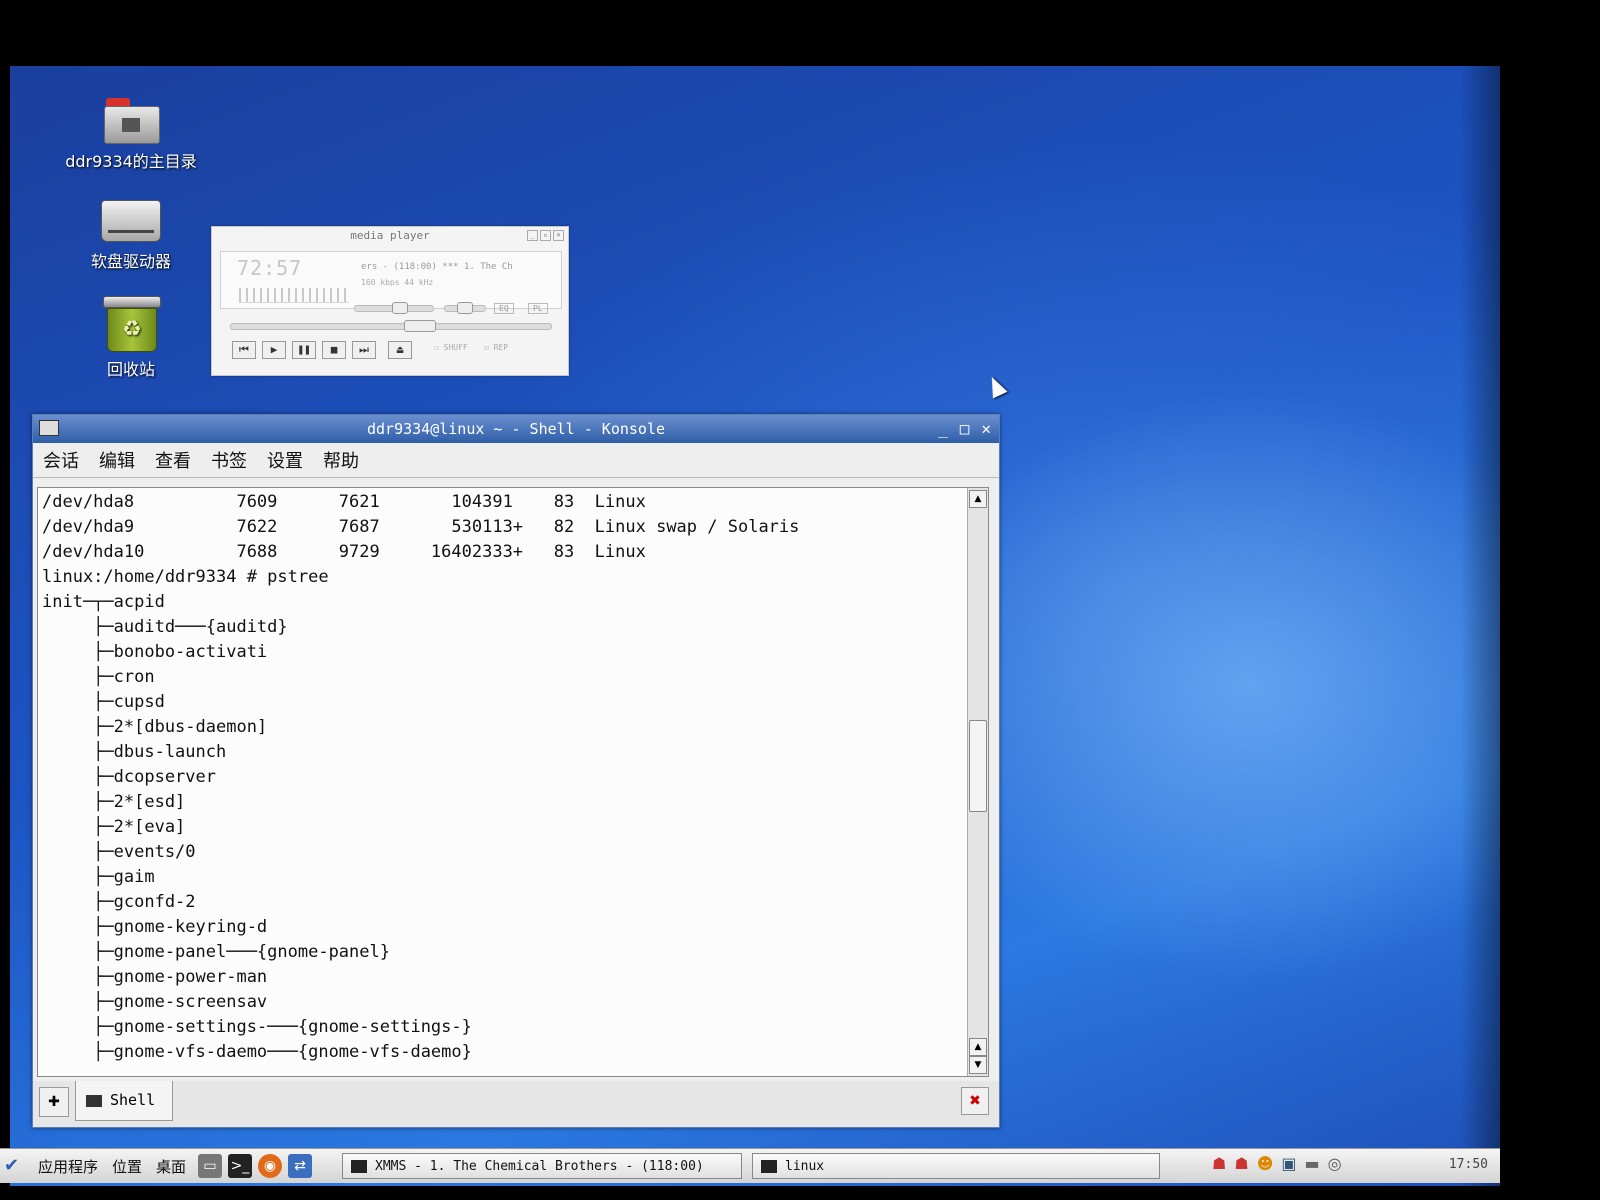 The height and width of the screenshot is (1200, 1600). Describe the element at coordinates (270, 1166) in the screenshot. I see `firefox-icon: ◉` at that location.